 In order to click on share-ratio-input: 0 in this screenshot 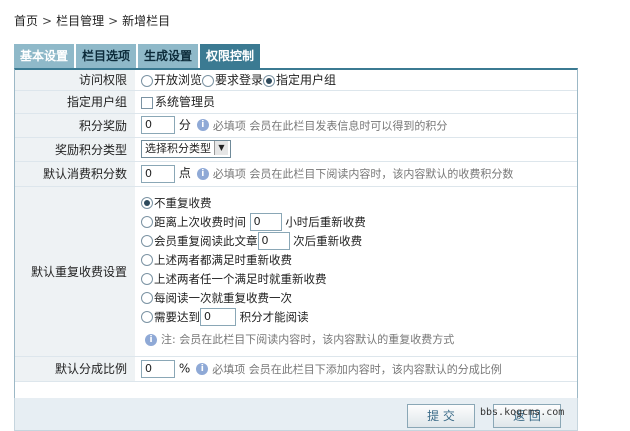, I will do `click(158, 368)`.